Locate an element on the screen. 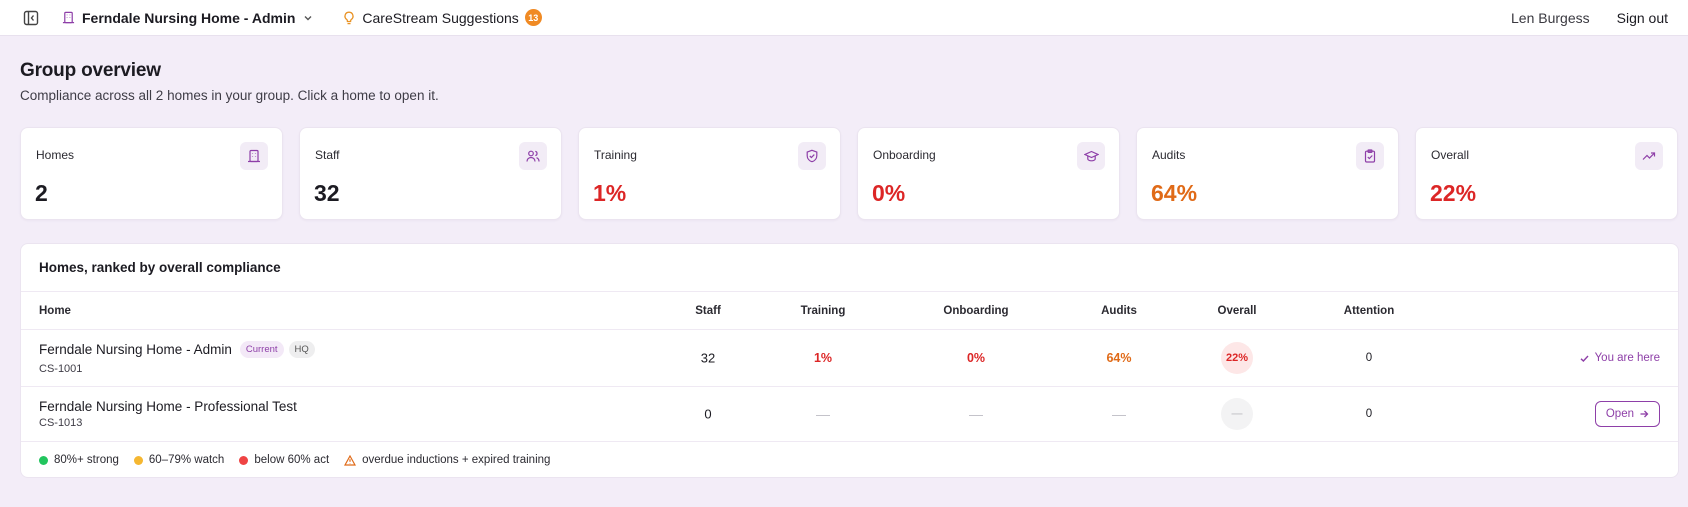 The height and width of the screenshot is (507, 1688). stat-card-training: Training 1% is located at coordinates (709, 173).